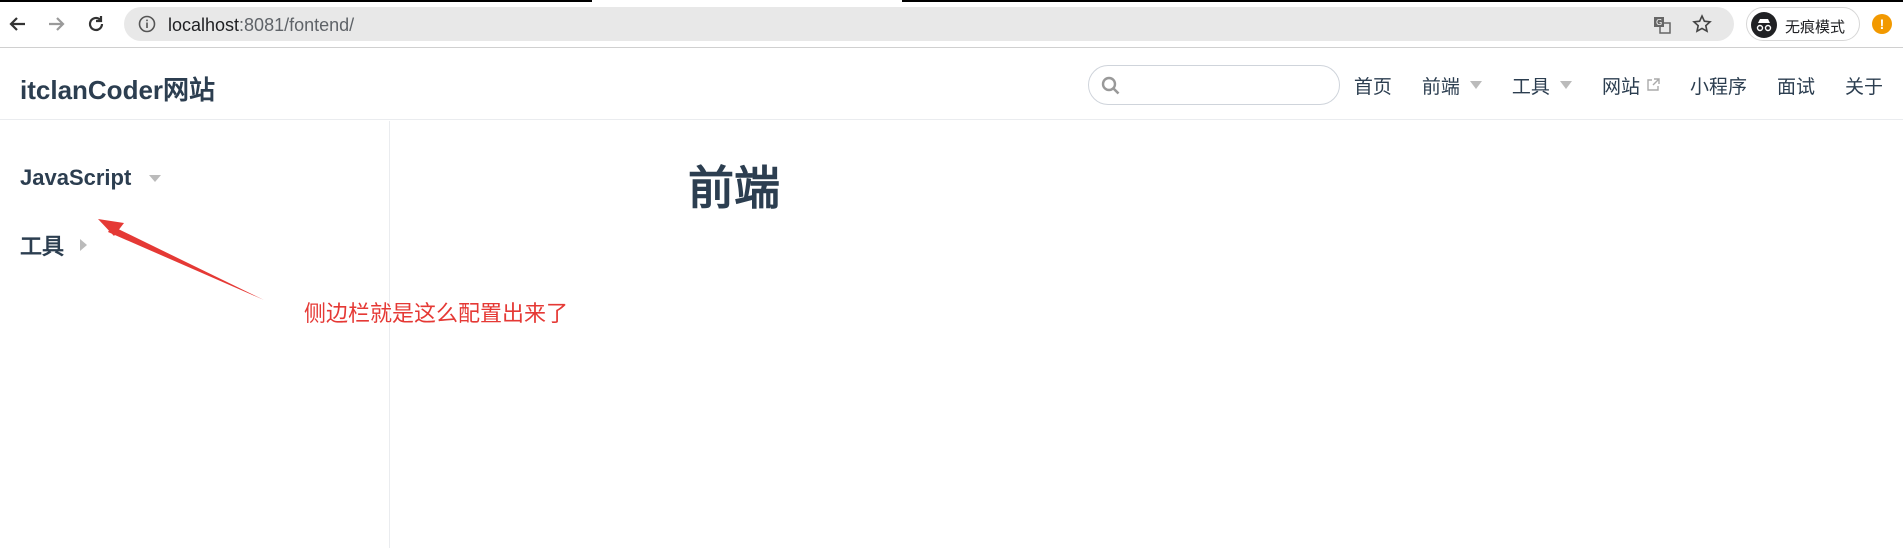 This screenshot has width=1903, height=548. Describe the element at coordinates (951, 1) in the screenshot. I see `tab-strip` at that location.